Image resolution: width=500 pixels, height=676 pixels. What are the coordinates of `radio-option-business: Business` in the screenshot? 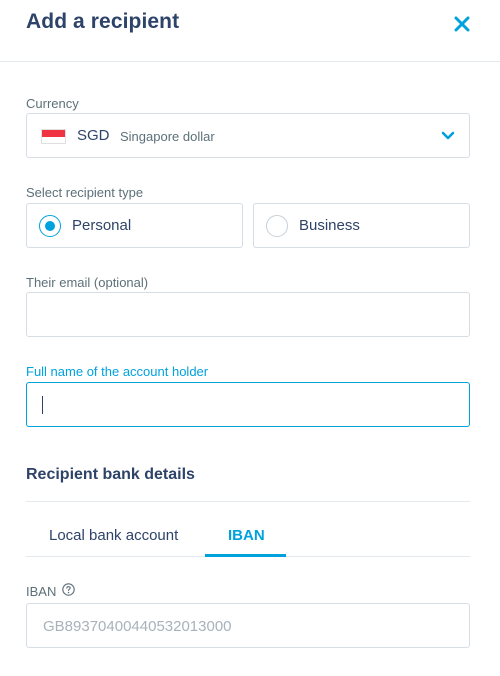 It's located at (361, 225).